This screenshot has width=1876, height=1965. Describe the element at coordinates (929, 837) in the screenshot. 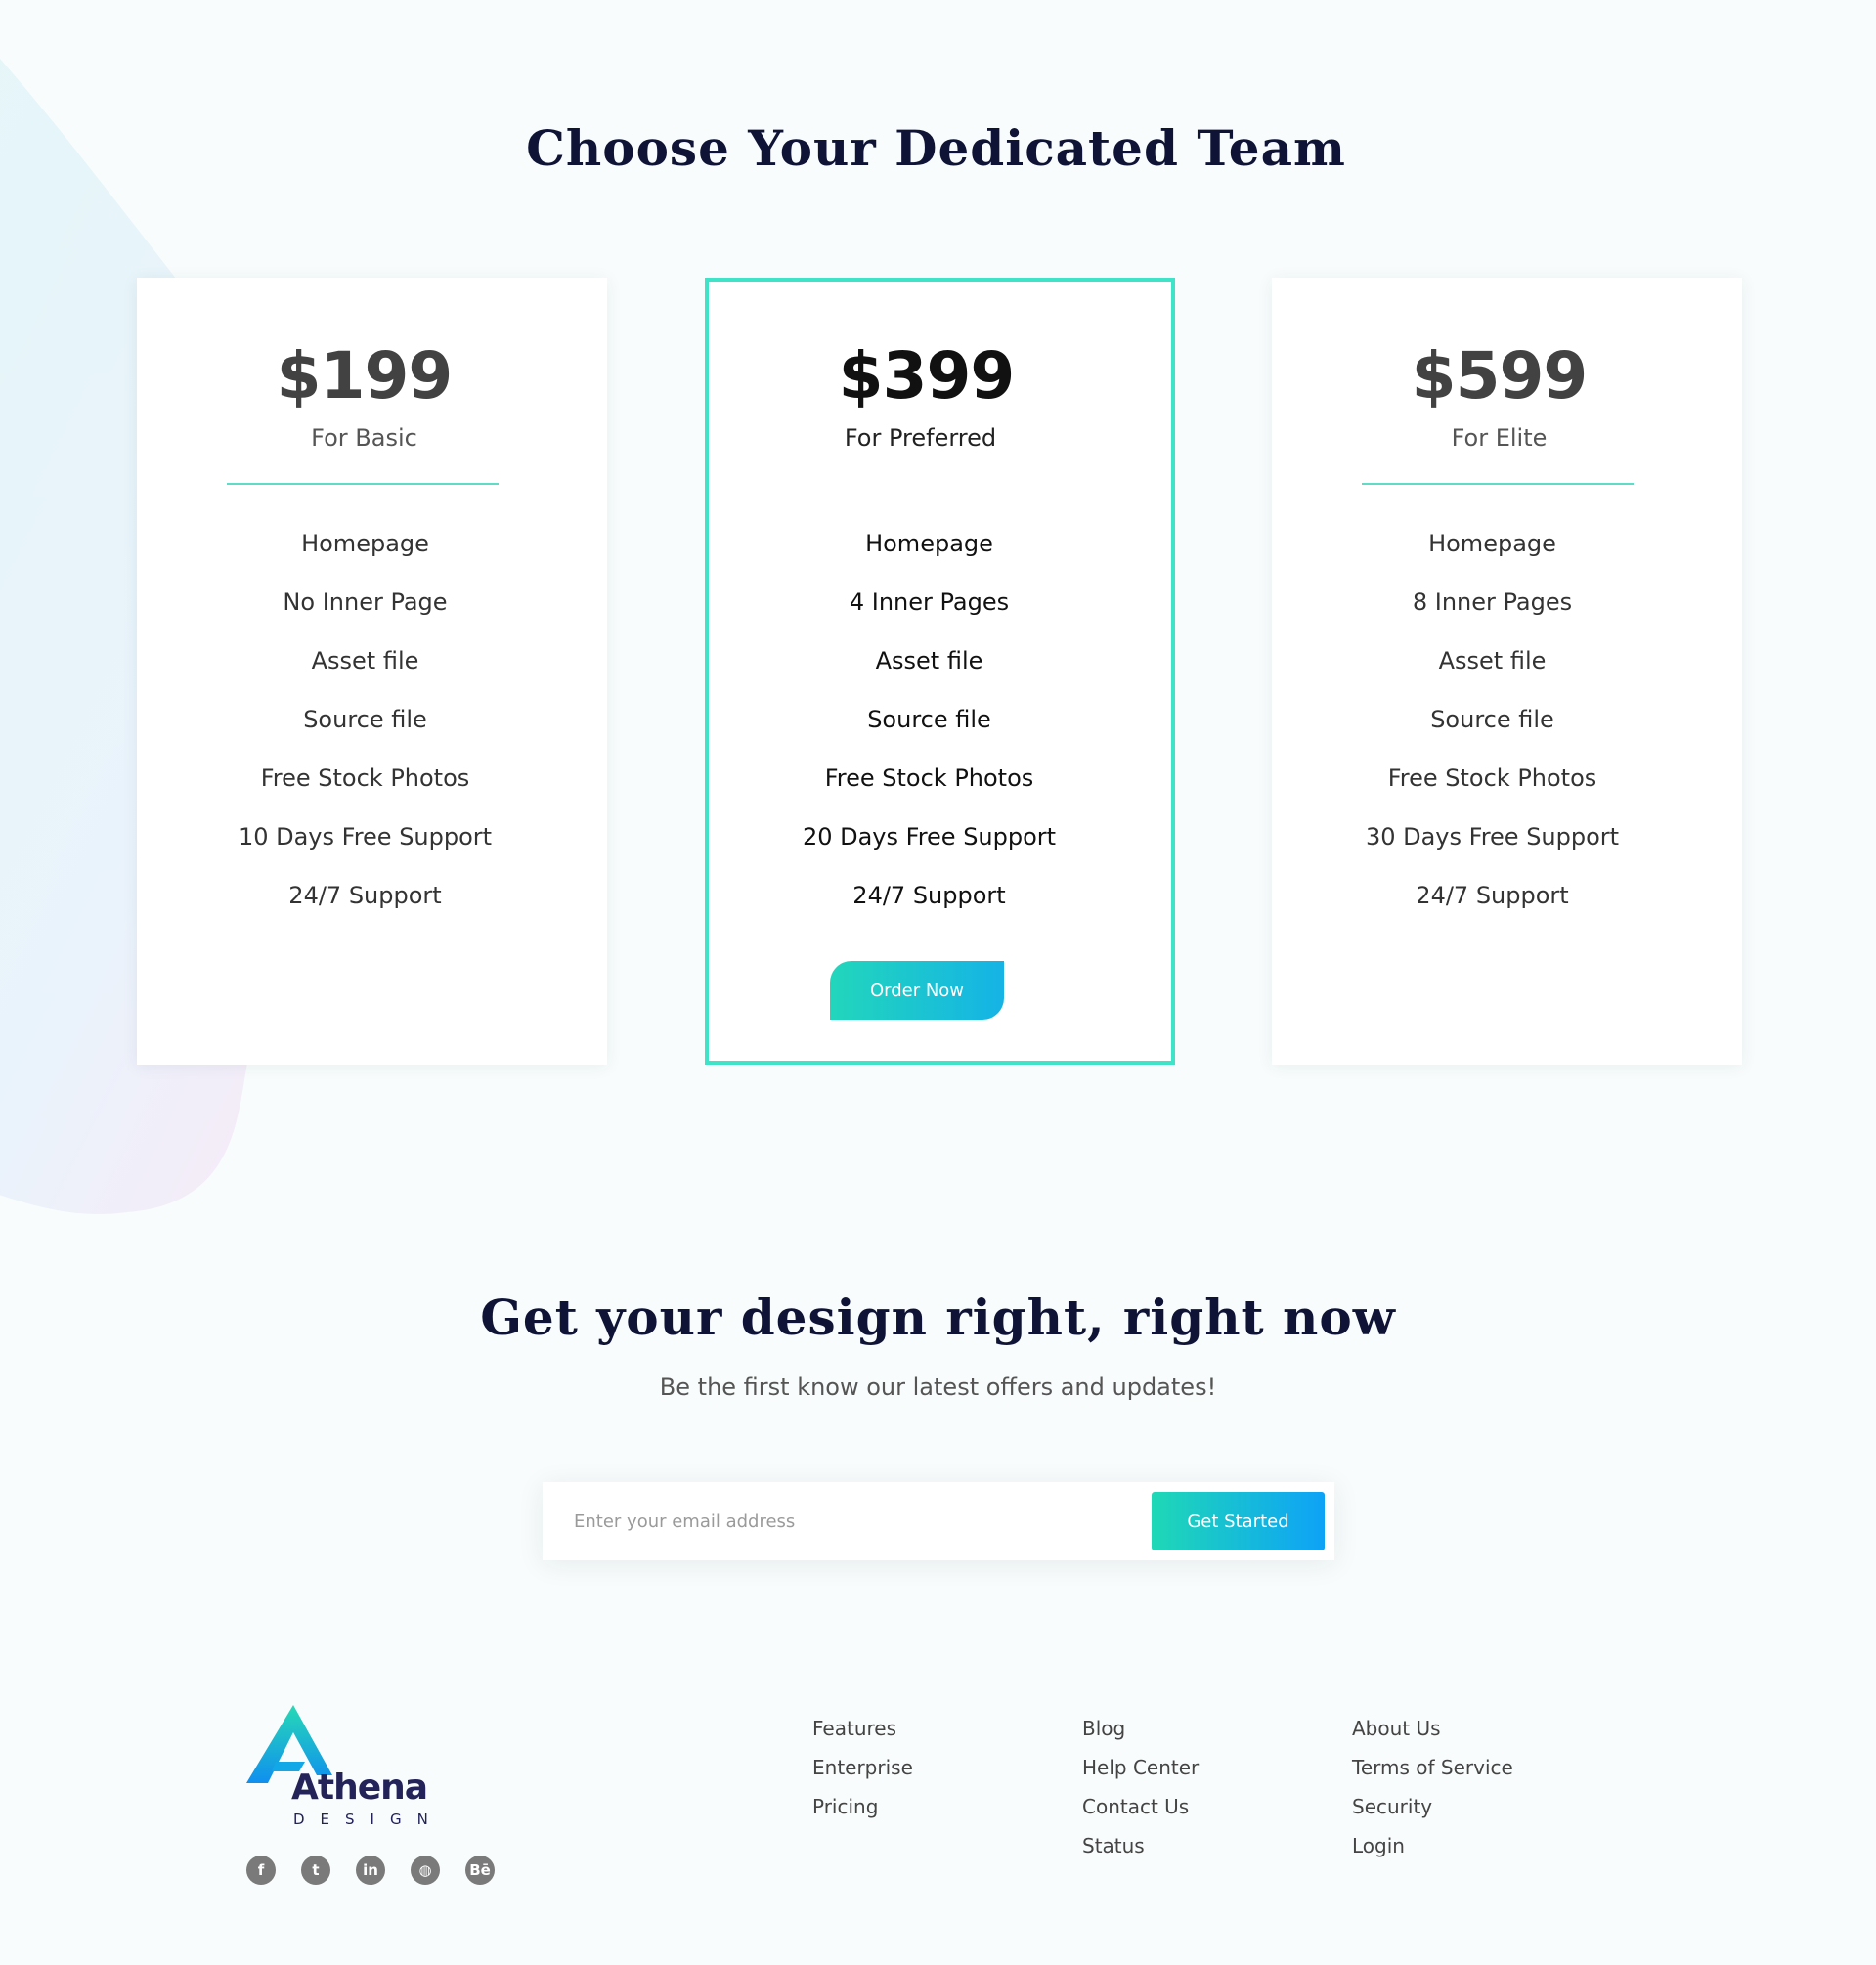

I see `plan-feature: 20 Days Free Support` at that location.